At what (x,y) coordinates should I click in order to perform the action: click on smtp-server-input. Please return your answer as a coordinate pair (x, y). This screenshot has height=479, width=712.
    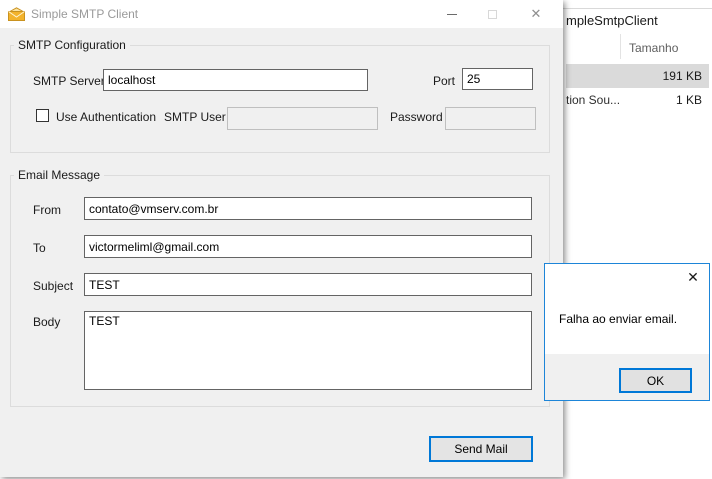
    Looking at the image, I should click on (235, 80).